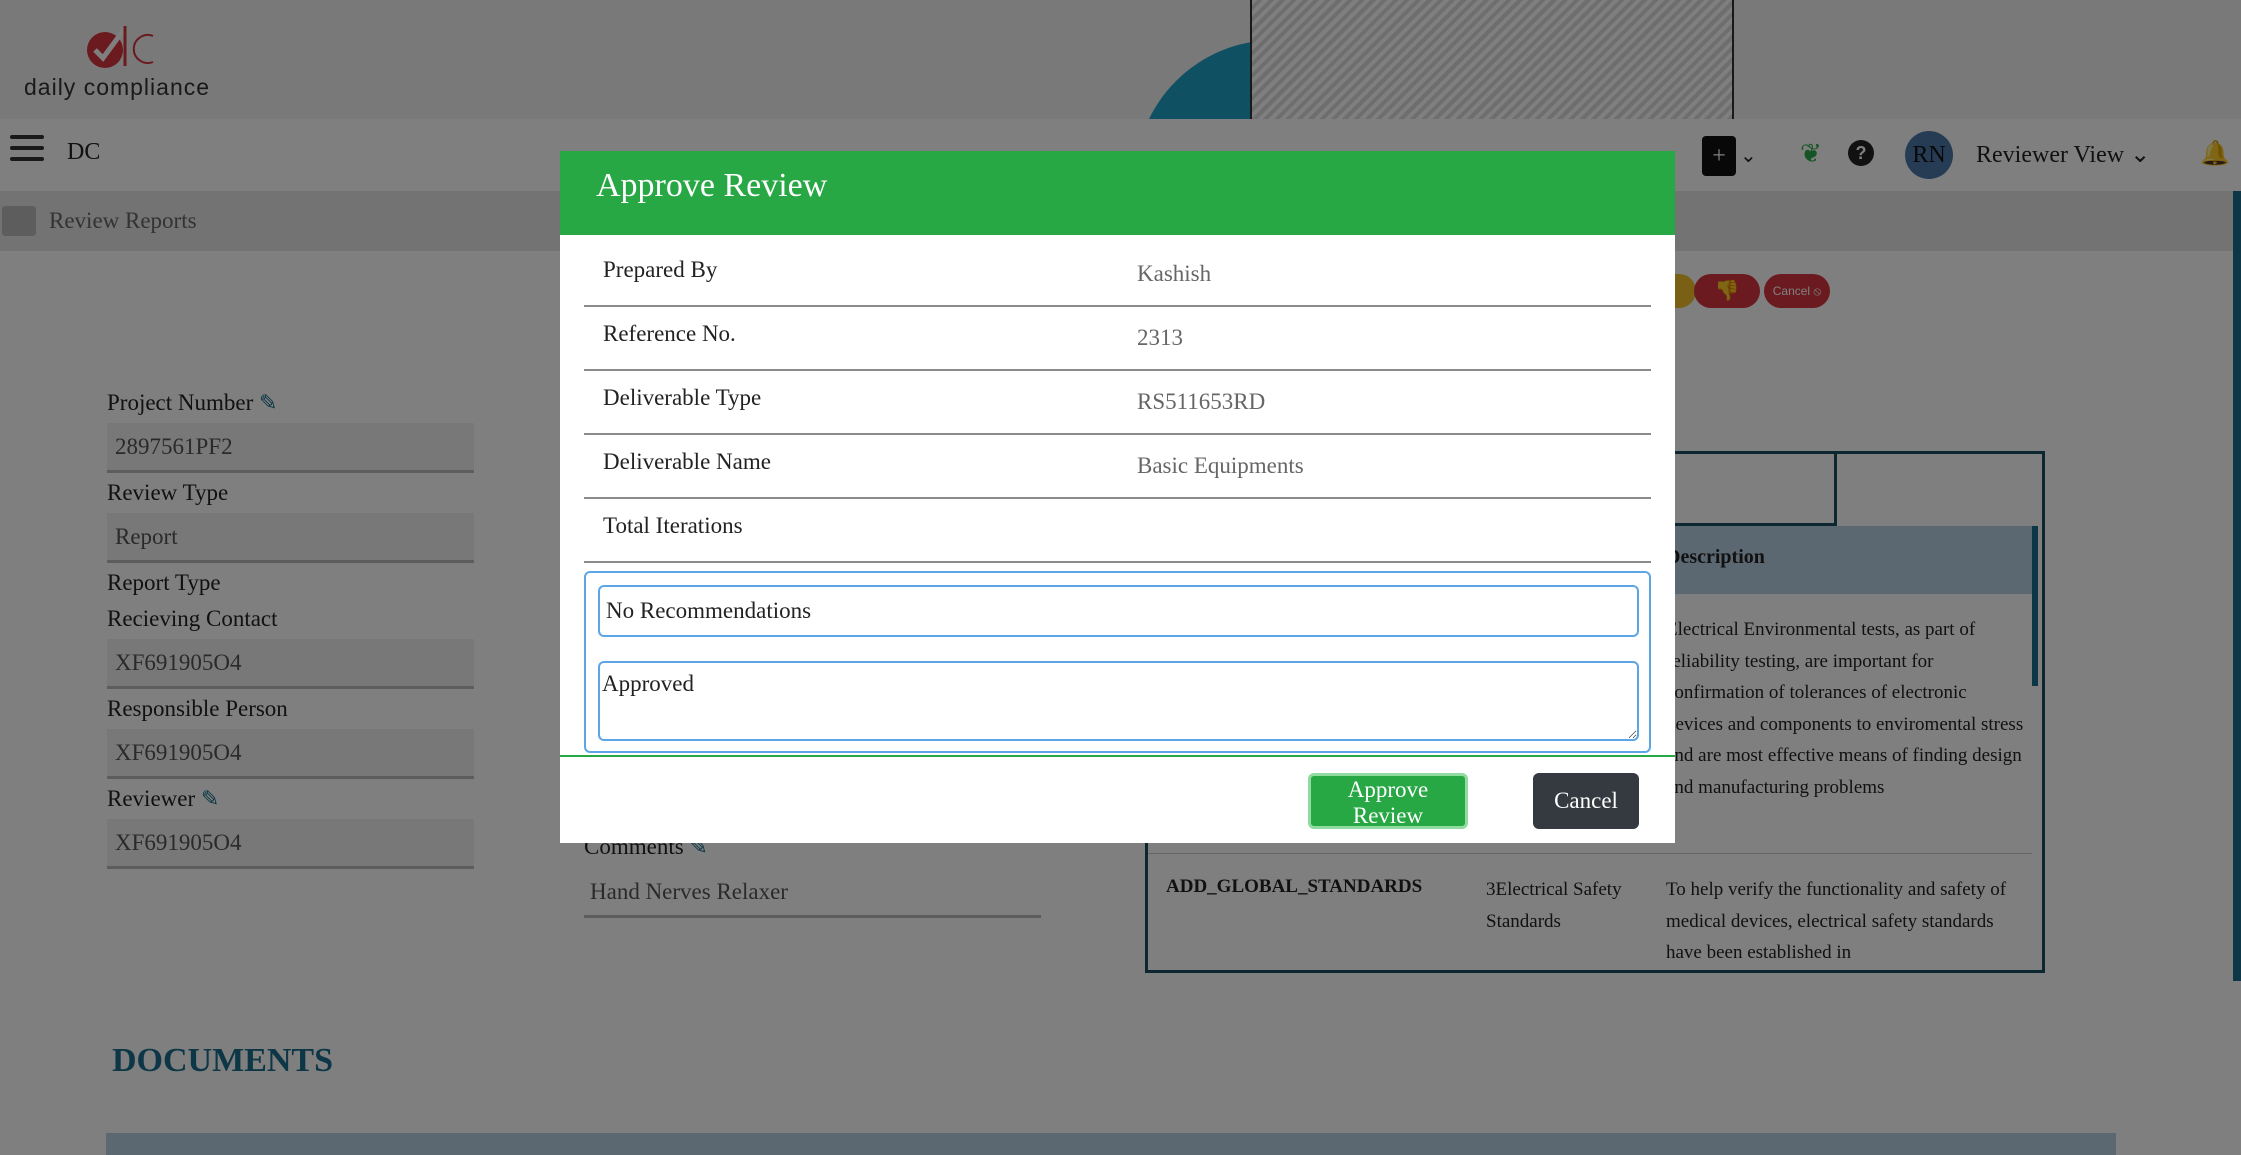 The image size is (2241, 1155). What do you see at coordinates (1118, 611) in the screenshot?
I see `recommendation-input` at bounding box center [1118, 611].